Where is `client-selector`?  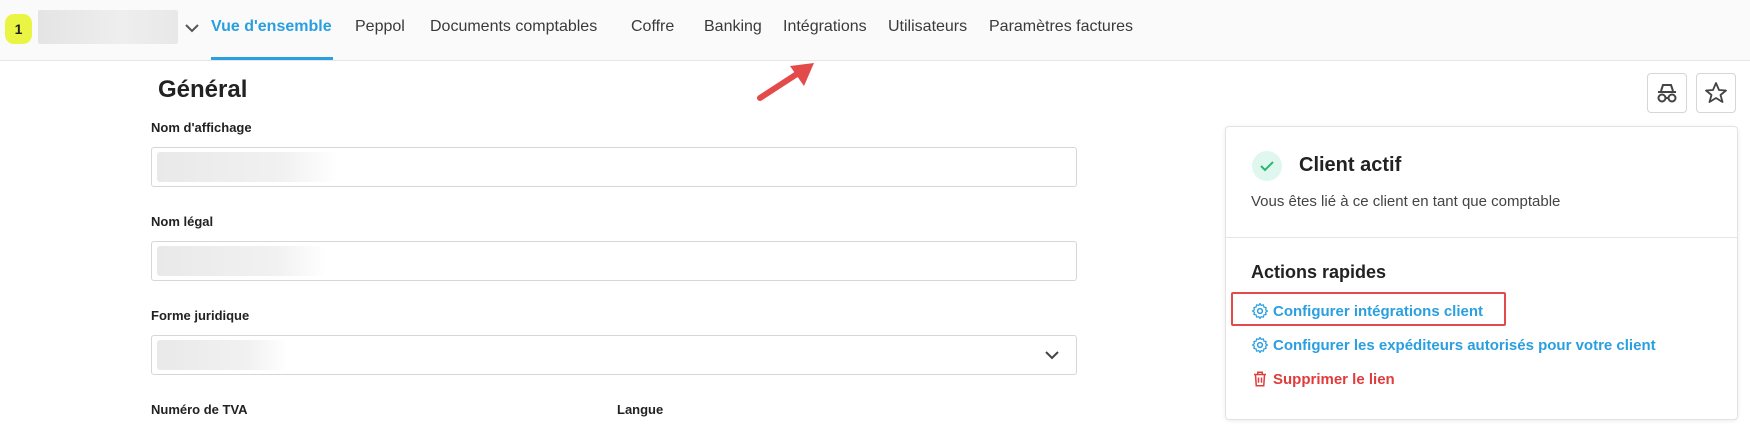
client-selector is located at coordinates (108, 27).